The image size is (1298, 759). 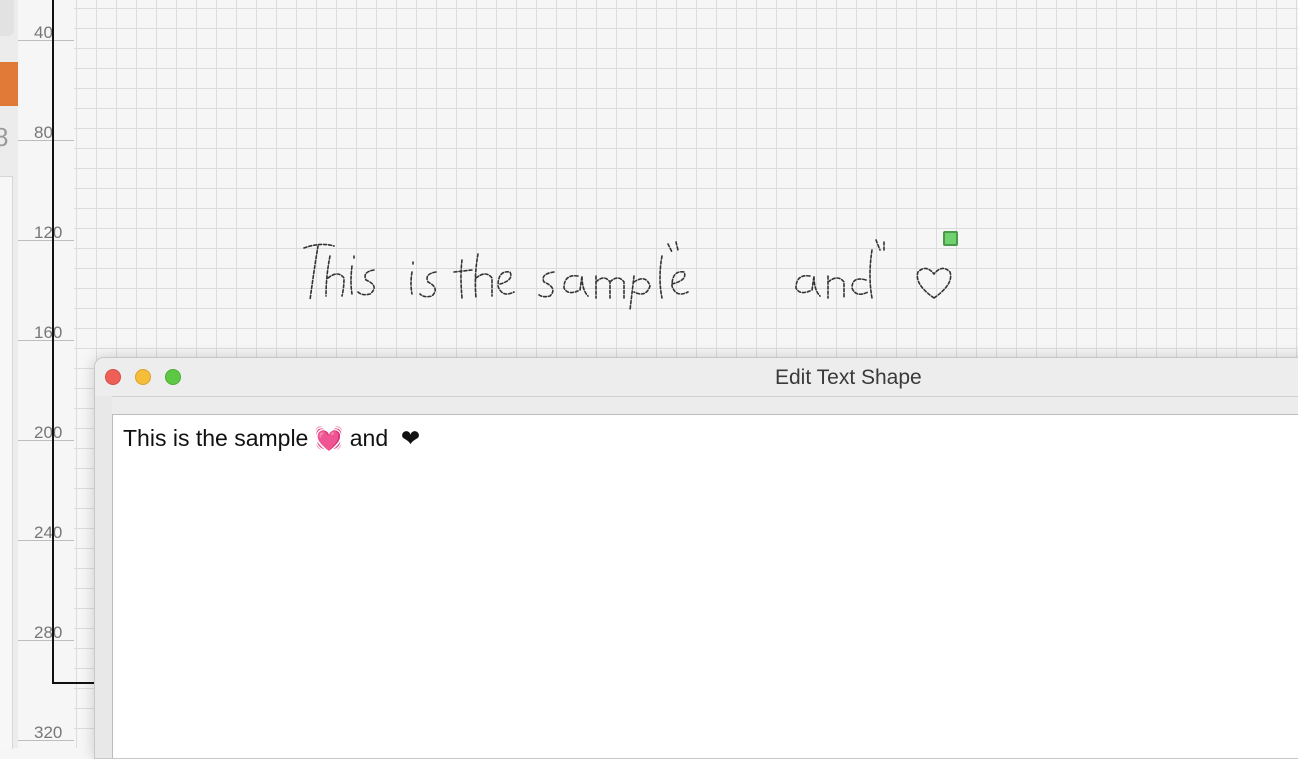 I want to click on sidebar-partial-digit: 8, so click(x=4, y=137).